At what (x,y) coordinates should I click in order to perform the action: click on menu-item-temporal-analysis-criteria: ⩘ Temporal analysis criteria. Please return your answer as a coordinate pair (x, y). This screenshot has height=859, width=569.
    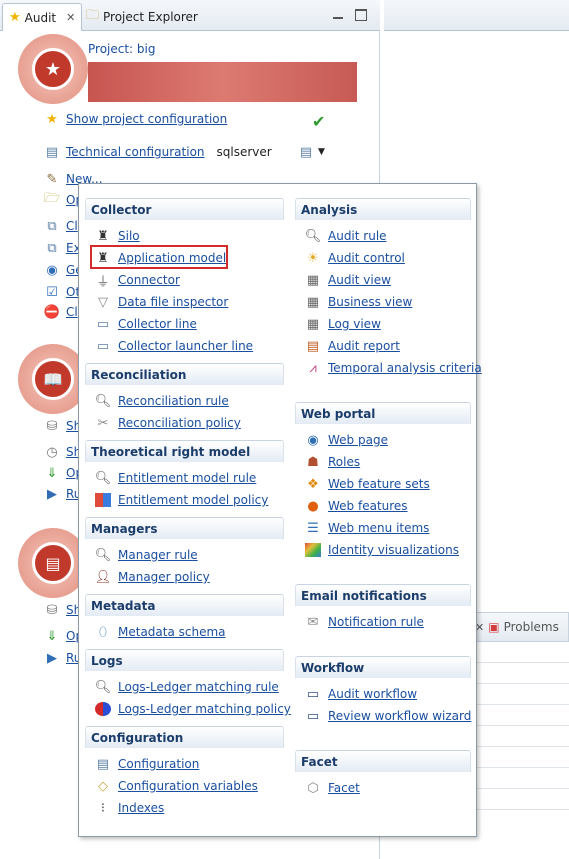
    Looking at the image, I should click on (393, 368).